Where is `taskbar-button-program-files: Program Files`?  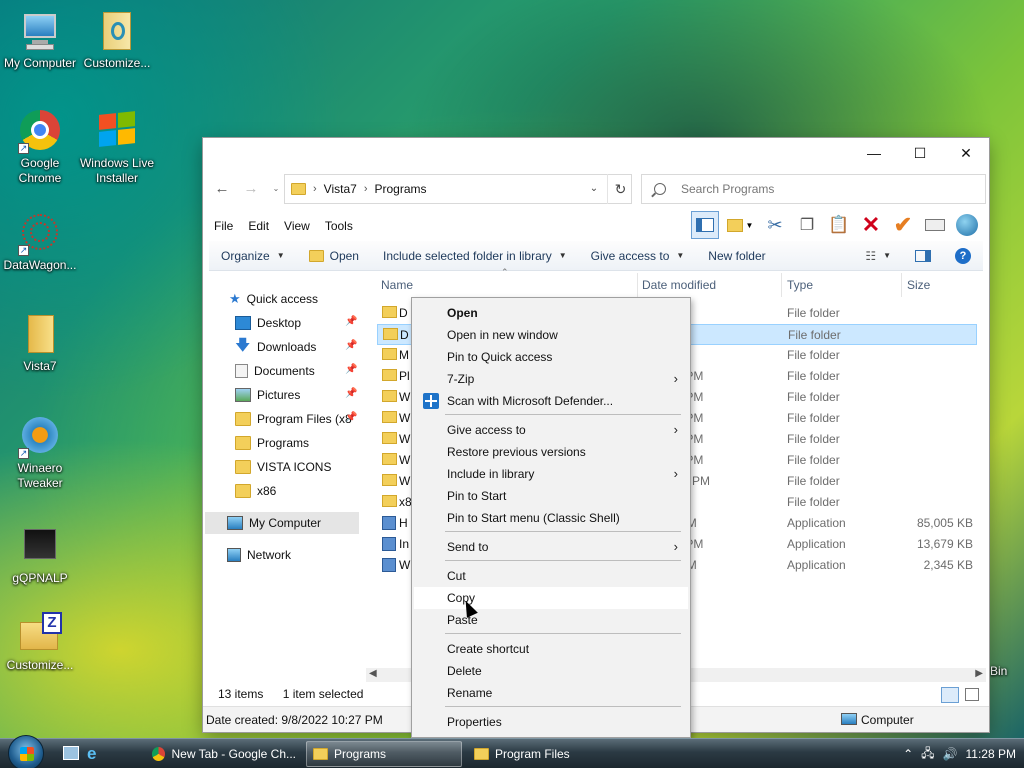
taskbar-button-program-files: Program Files is located at coordinates (546, 754).